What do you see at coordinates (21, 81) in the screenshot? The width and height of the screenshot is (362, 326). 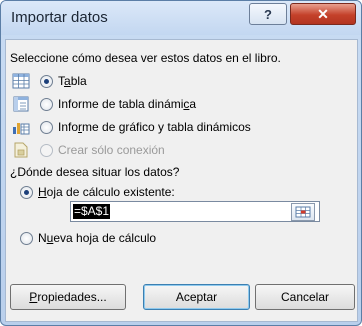 I see `table-icon` at bounding box center [21, 81].